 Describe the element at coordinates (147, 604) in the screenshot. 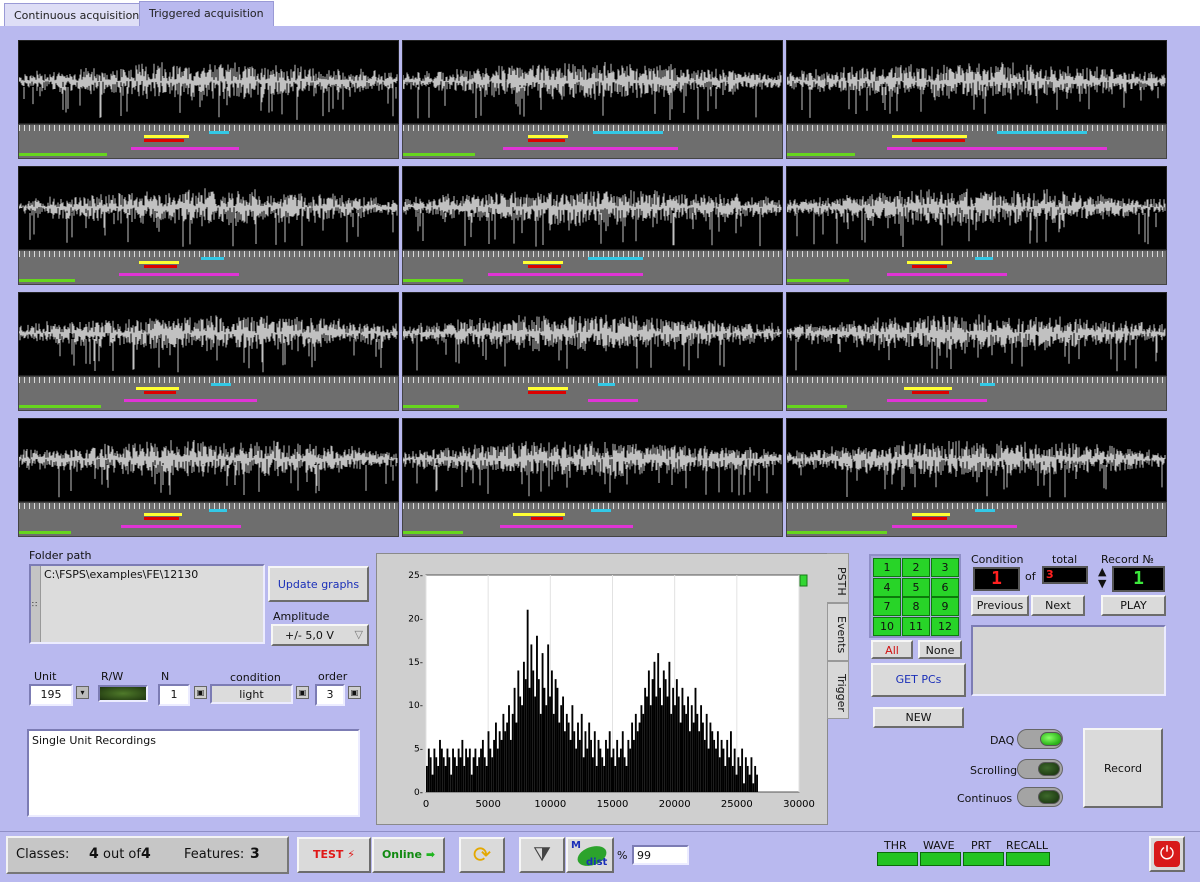

I see `folder-path-field: ∷ C:\FSPS\examples\FE\12130` at that location.